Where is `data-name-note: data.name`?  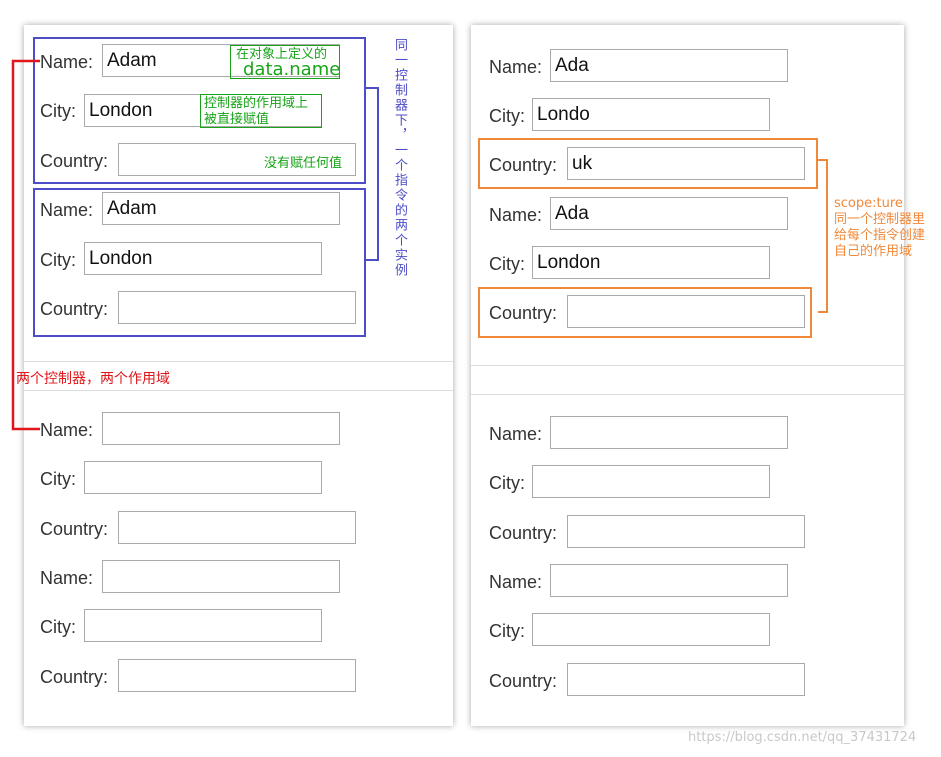 data-name-note: data.name is located at coordinates (292, 69).